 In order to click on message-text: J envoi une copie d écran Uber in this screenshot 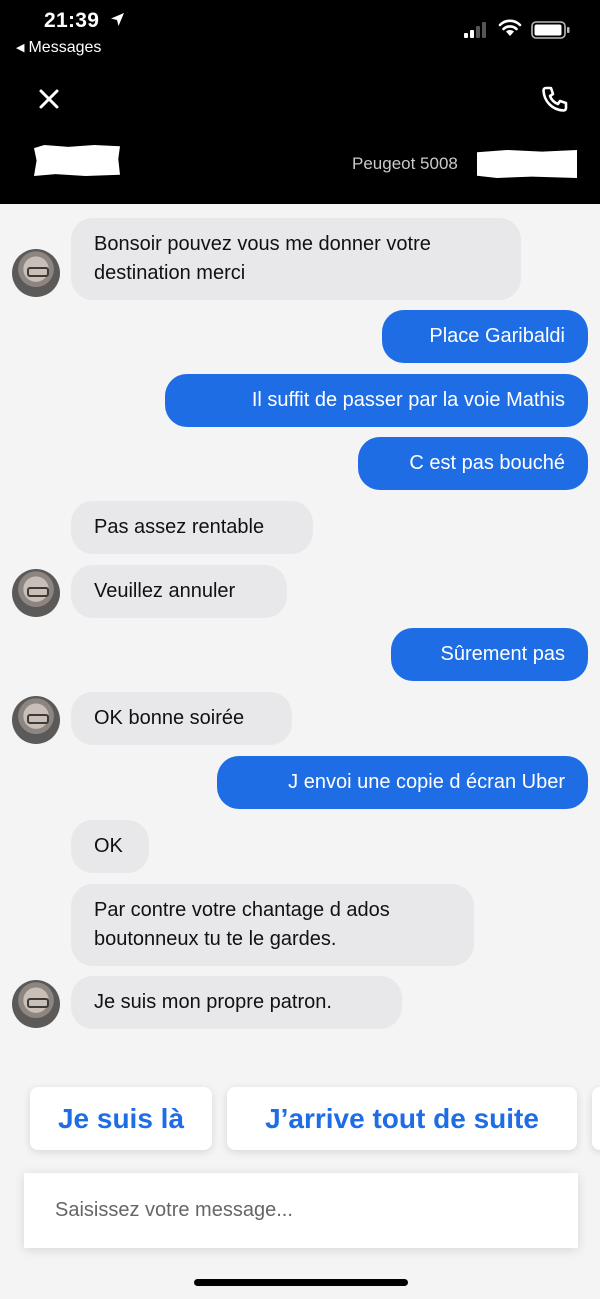, I will do `click(426, 782)`.